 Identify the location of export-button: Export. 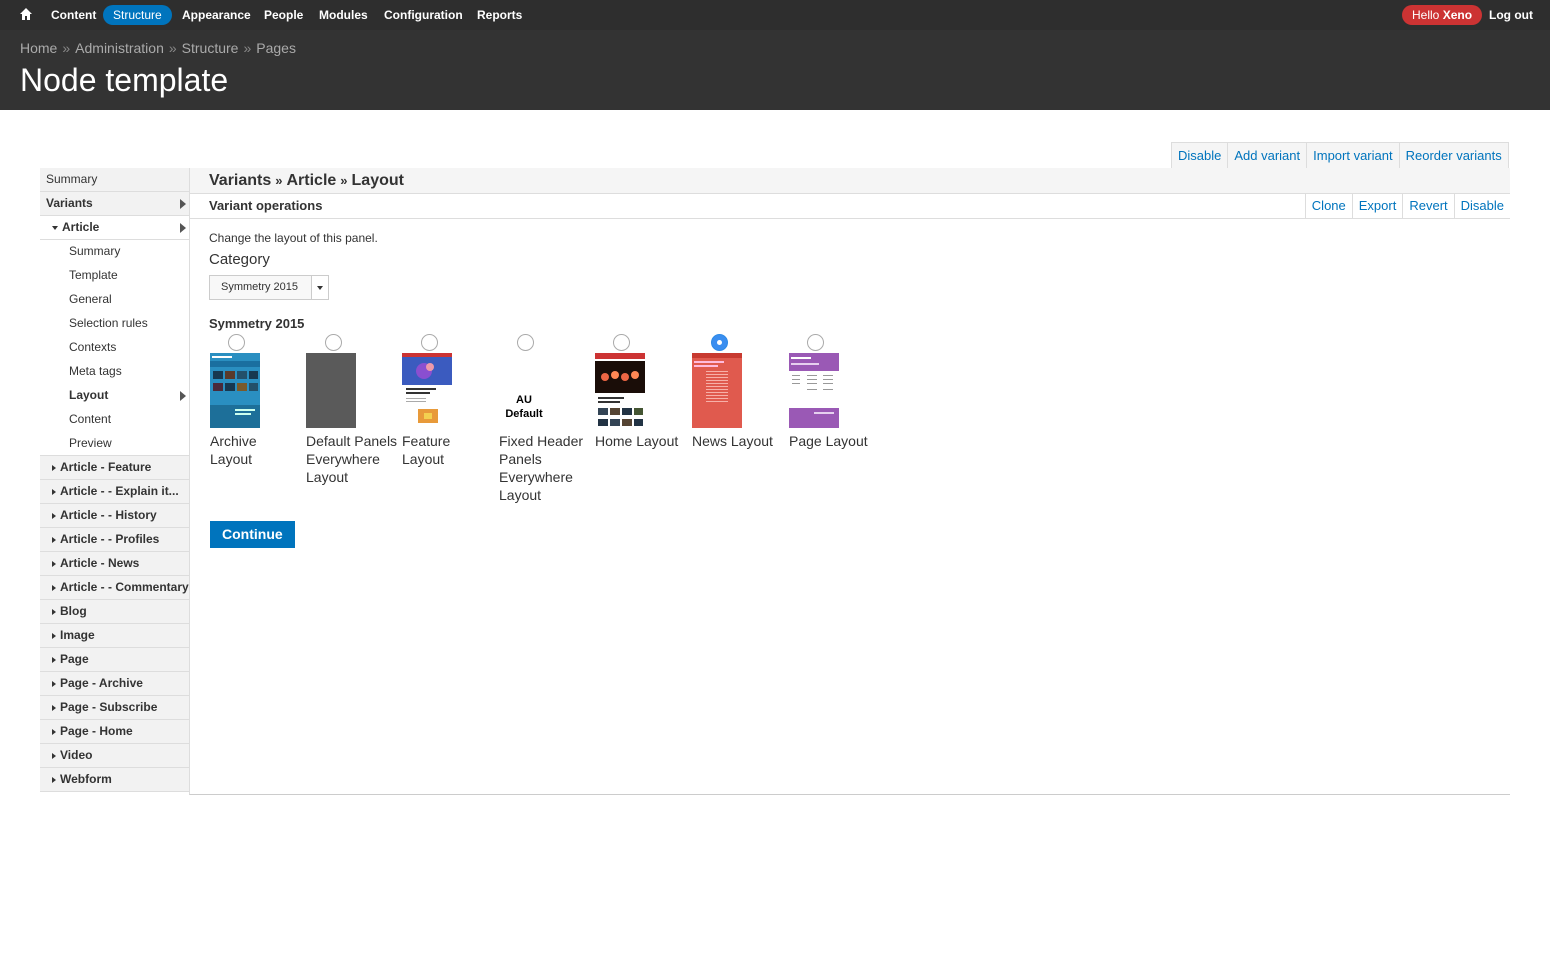
(1377, 205).